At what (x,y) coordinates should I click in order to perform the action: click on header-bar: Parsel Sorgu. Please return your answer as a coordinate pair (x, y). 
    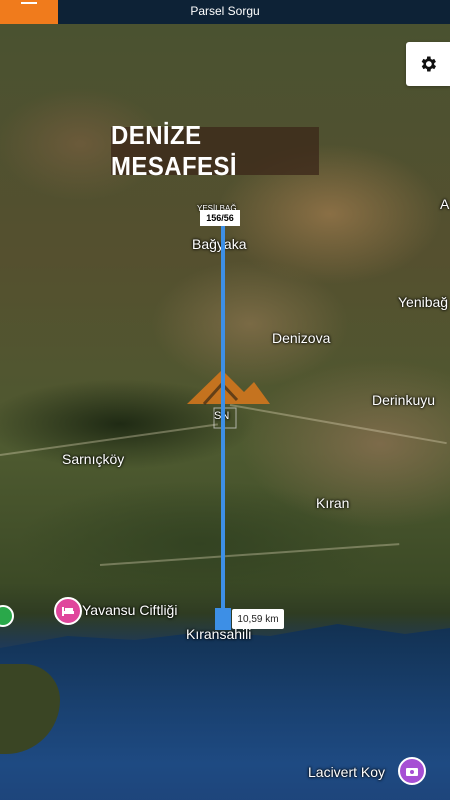
    Looking at the image, I should click on (225, 12).